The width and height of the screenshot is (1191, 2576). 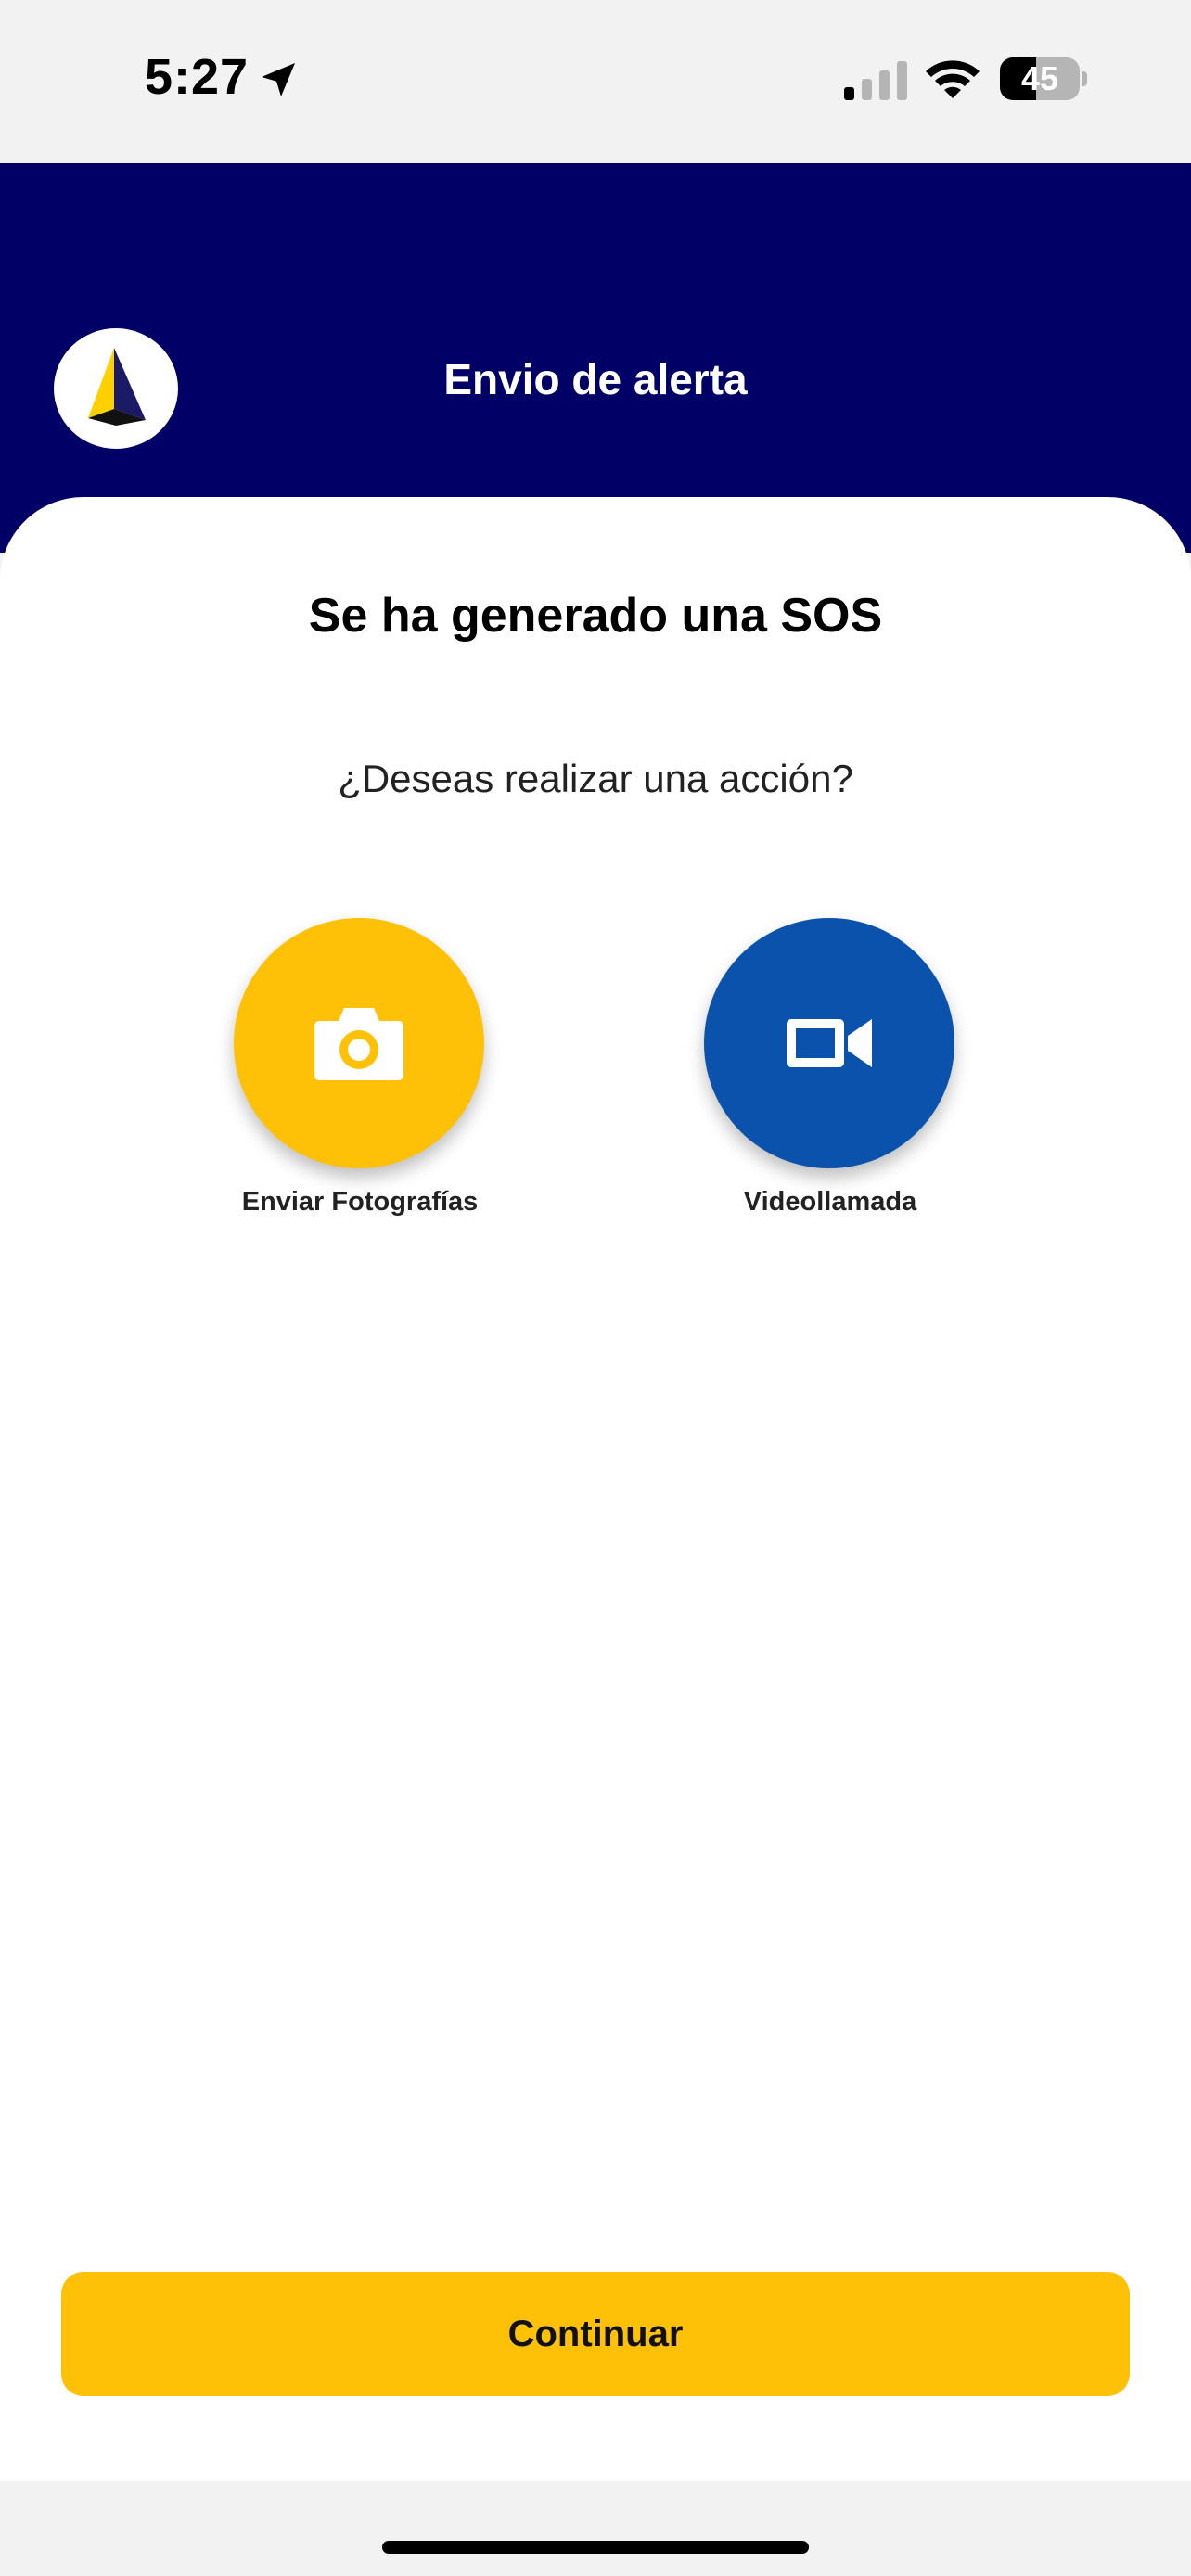 I want to click on status-time: 5:27, so click(x=197, y=77).